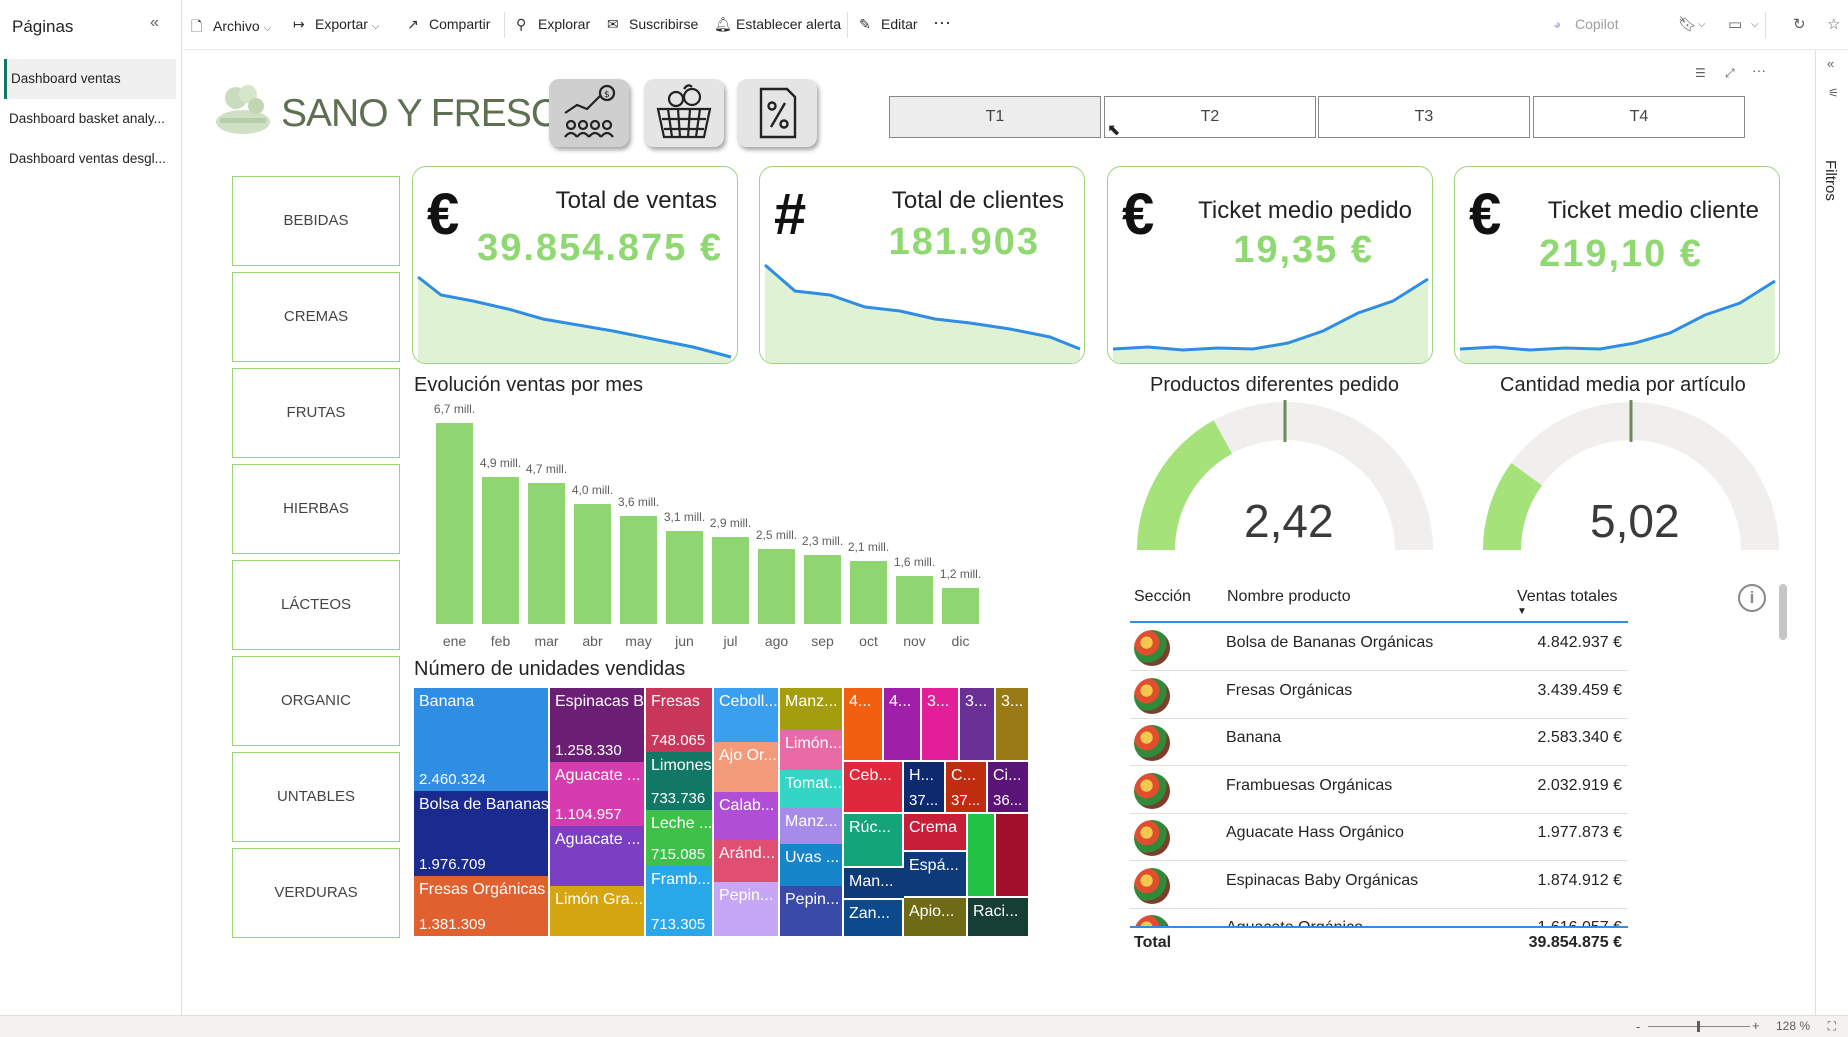  I want to click on focus-mode-icon: ⤢, so click(1730, 73).